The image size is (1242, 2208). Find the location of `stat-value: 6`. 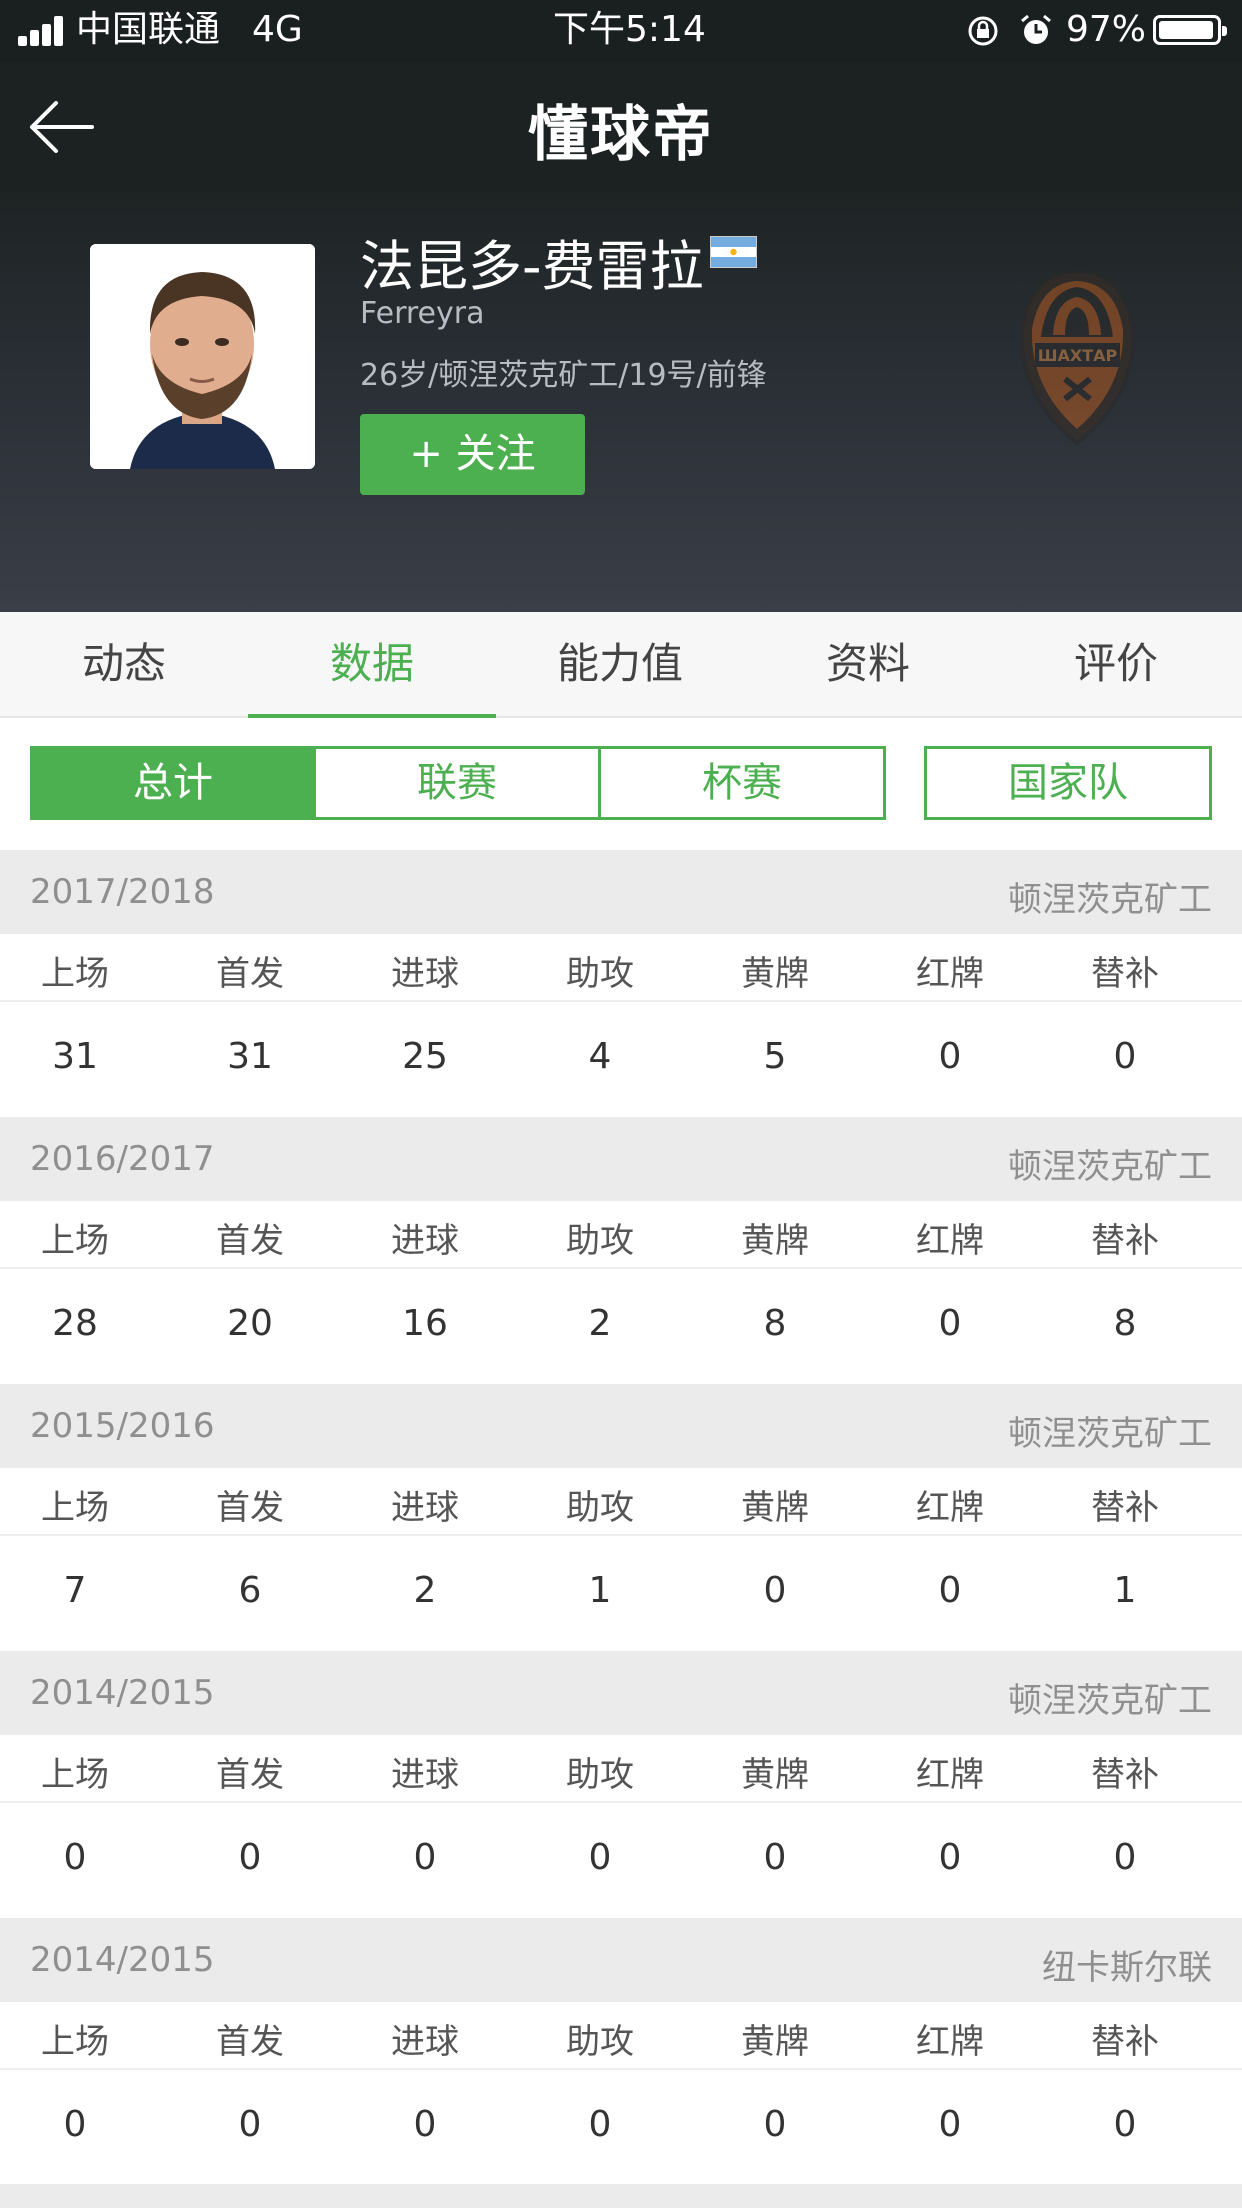

stat-value: 6 is located at coordinates (250, 1590).